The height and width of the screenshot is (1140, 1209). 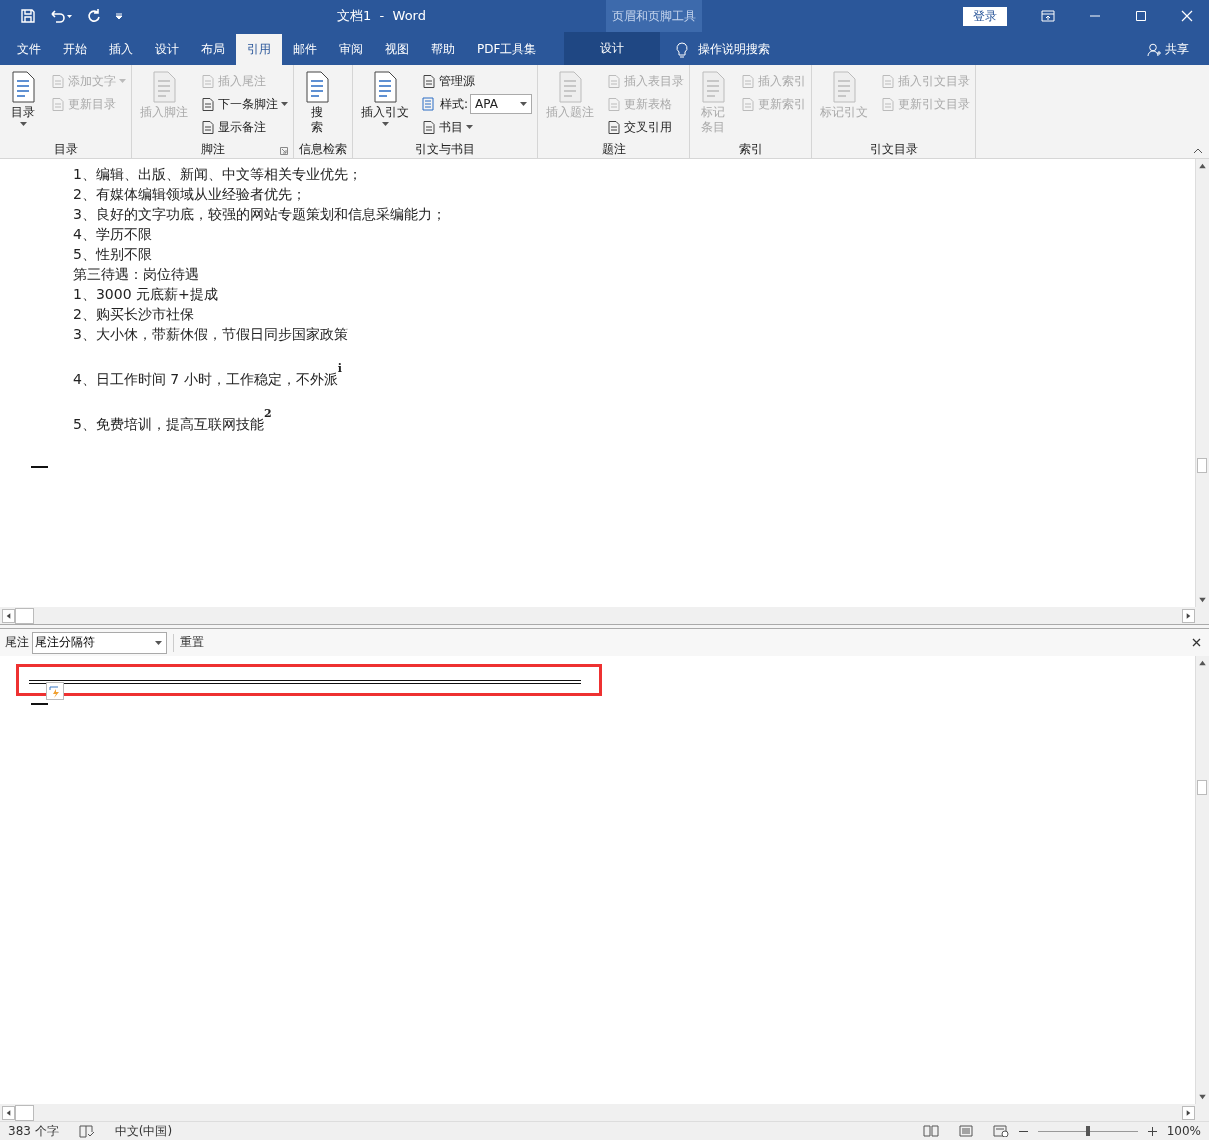 What do you see at coordinates (146, 294) in the screenshot?
I see `document-line: 1、3000 元底薪+提成` at bounding box center [146, 294].